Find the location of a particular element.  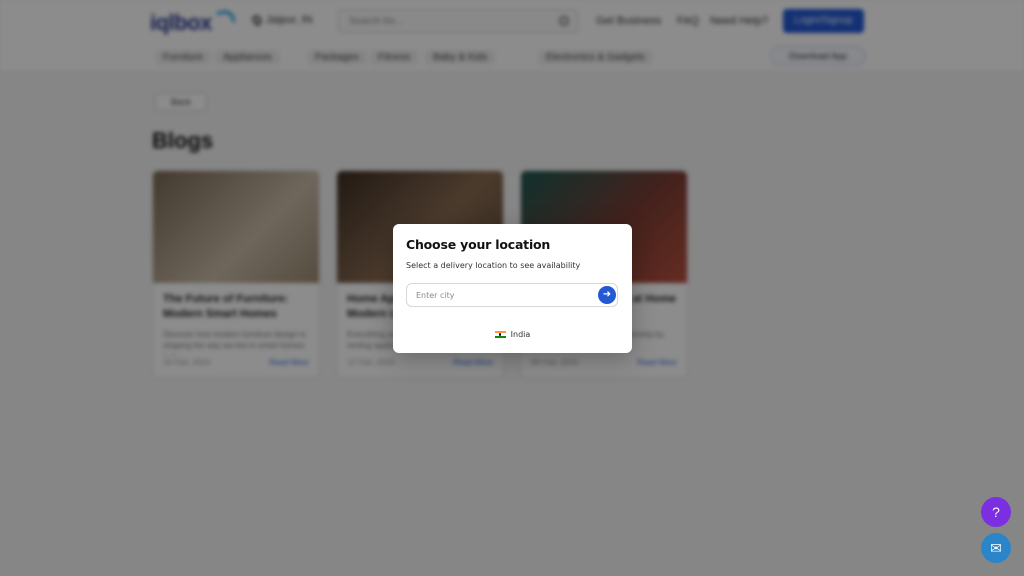

country-label: India is located at coordinates (520, 334).